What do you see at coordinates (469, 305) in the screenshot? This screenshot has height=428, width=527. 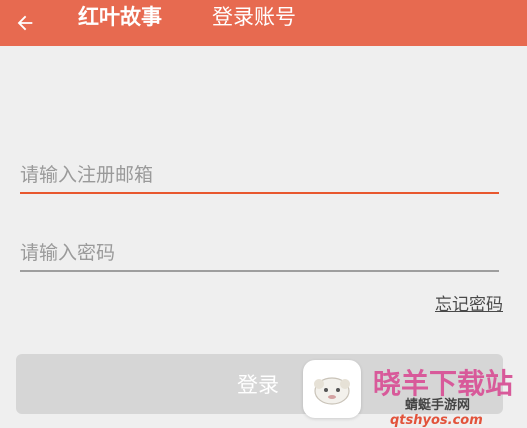 I see `forgot-password-link: 忘记密码` at bounding box center [469, 305].